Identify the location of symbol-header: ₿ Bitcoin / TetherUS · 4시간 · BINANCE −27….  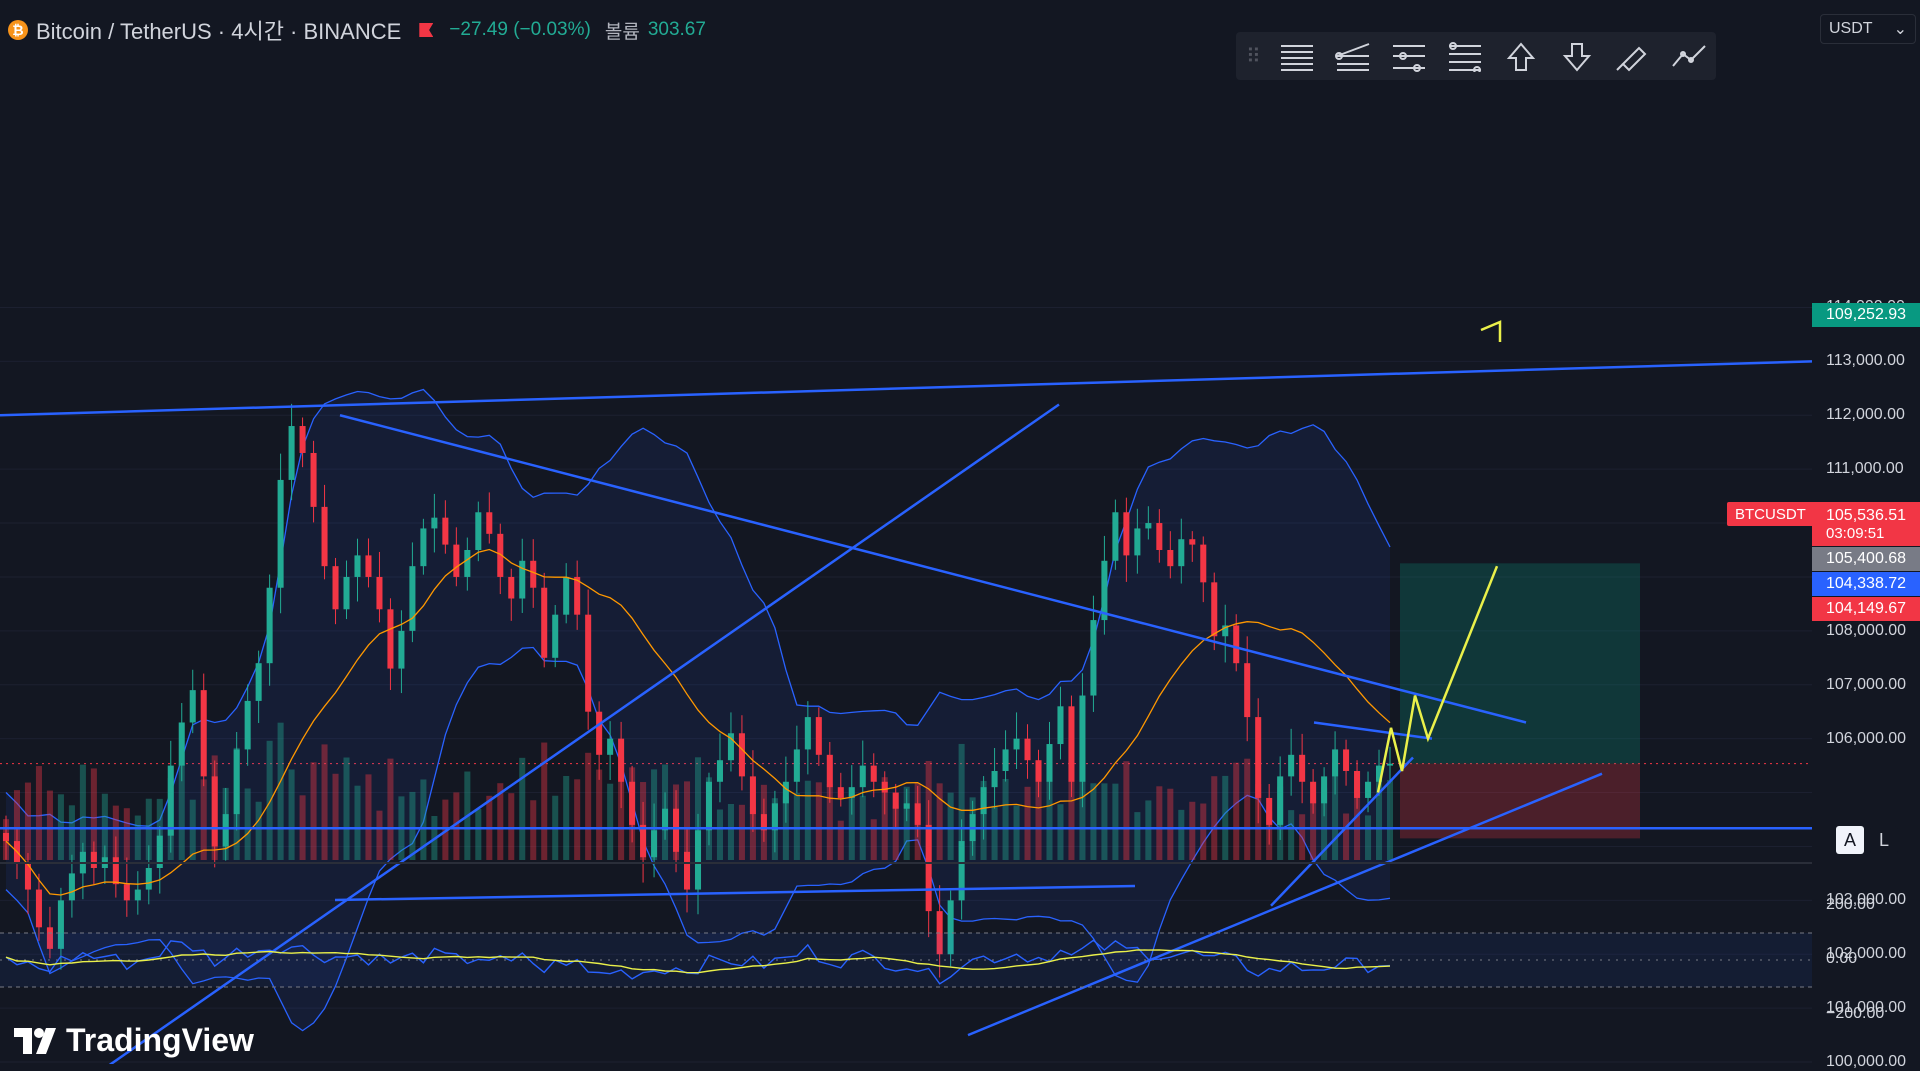
(357, 30).